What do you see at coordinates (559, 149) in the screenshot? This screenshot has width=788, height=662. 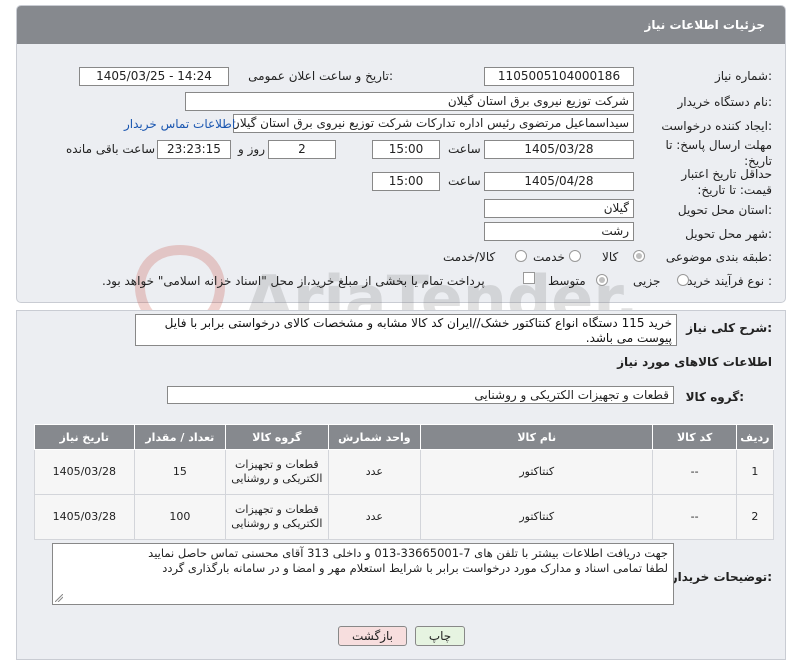 I see `deadline-date-field: 1405/03/28` at bounding box center [559, 149].